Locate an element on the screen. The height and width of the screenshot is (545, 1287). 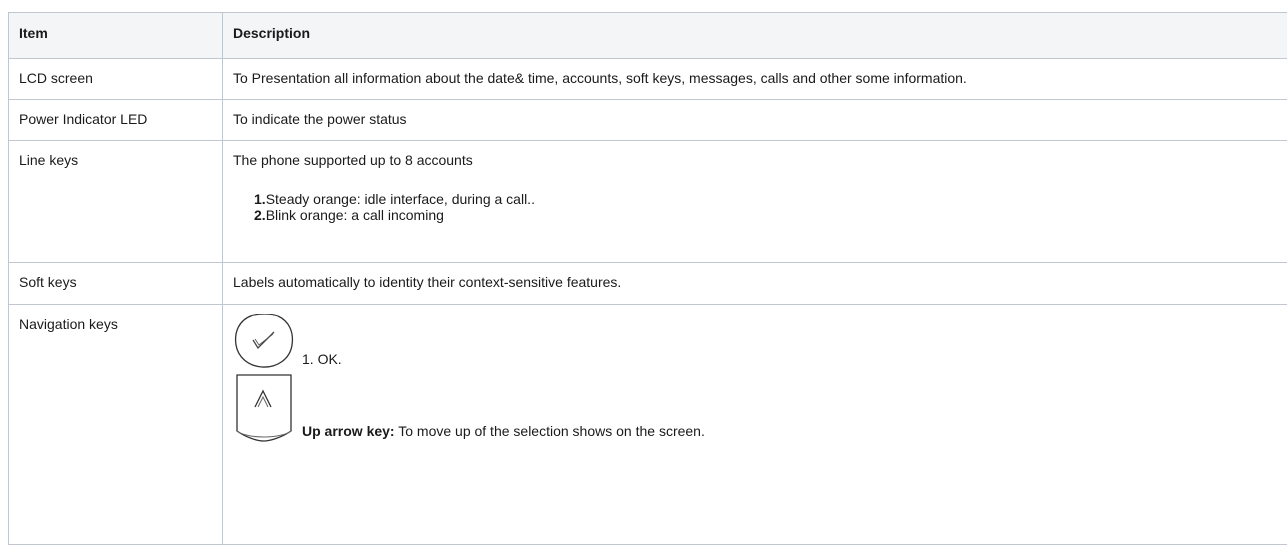
cell-description-power-indicator: To indicate the power status is located at coordinates (755, 120).